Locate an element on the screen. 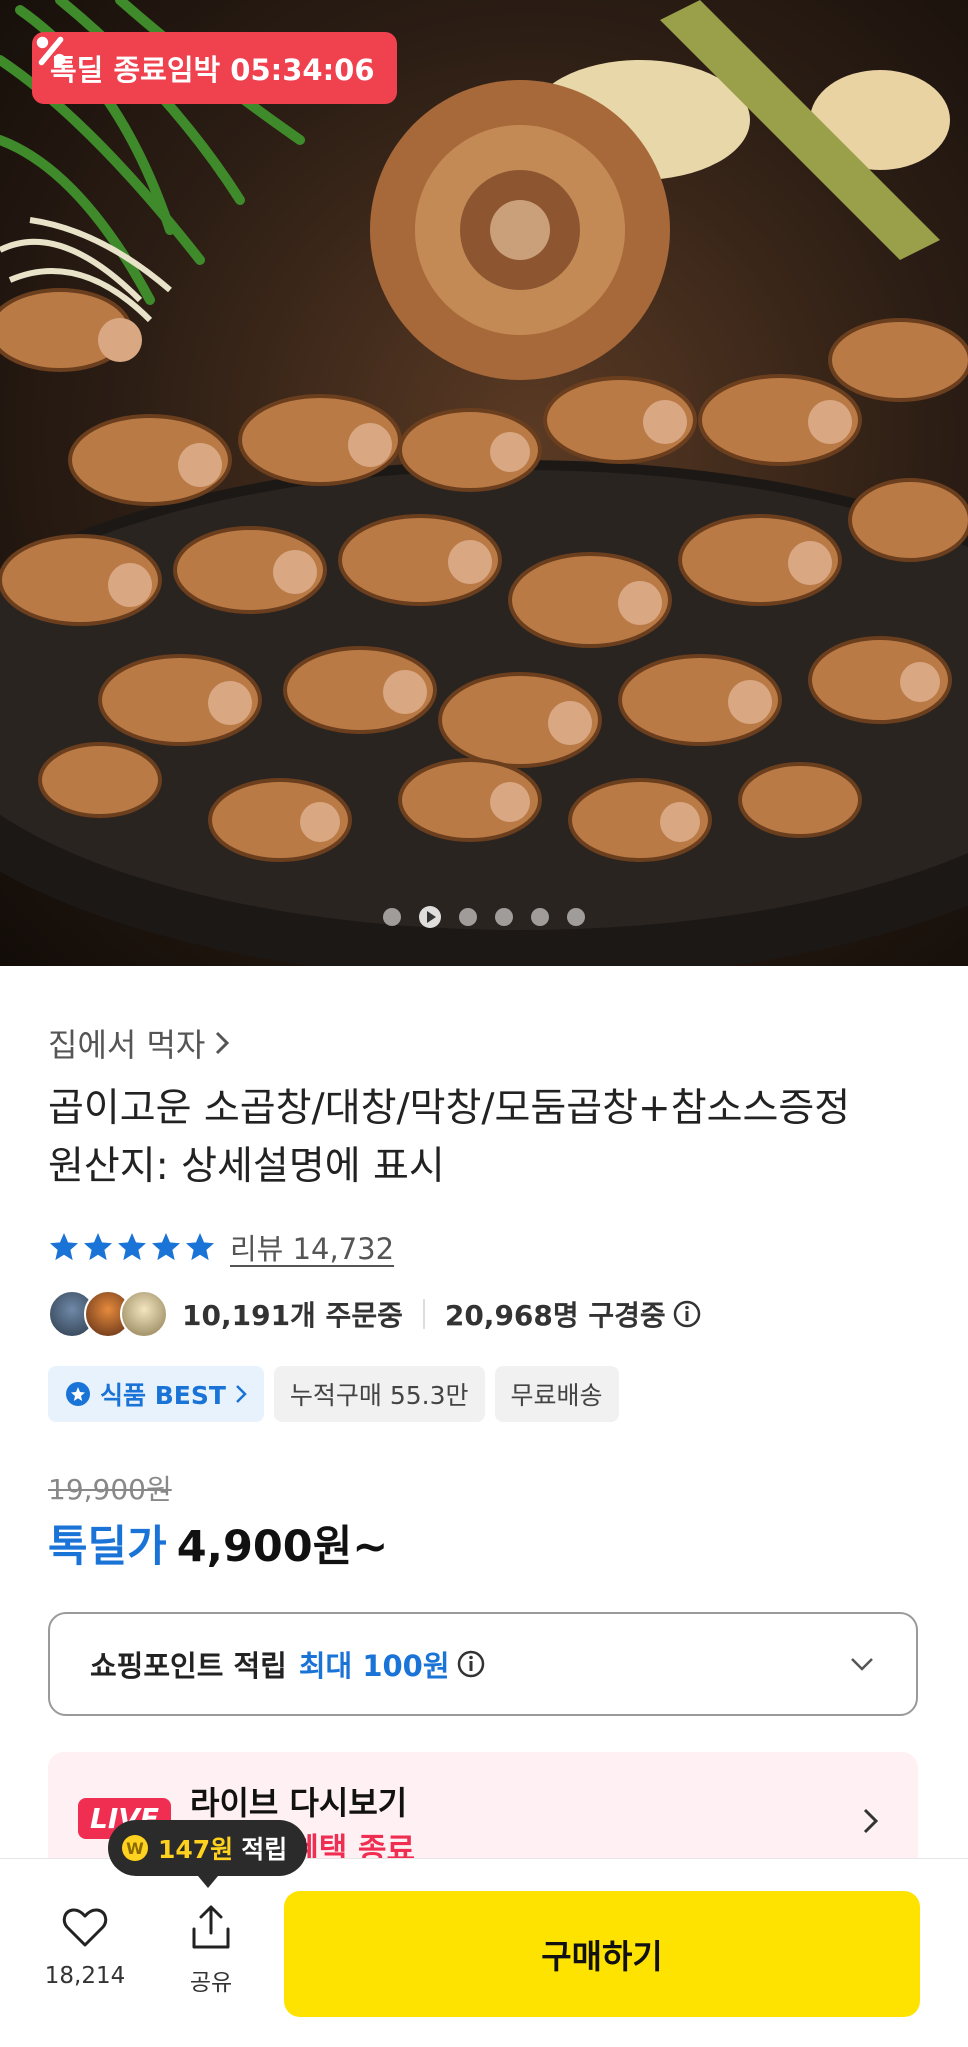 The height and width of the screenshot is (2047, 968). tag-cumulative-purchase: 누적구매 55.3만 is located at coordinates (379, 1394).